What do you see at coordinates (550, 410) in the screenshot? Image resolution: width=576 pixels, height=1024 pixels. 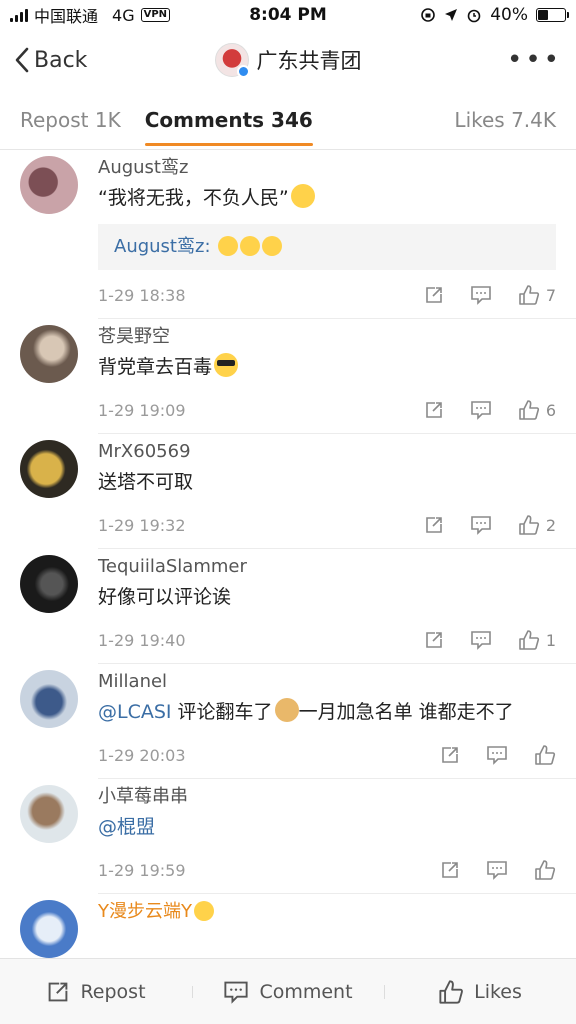 I see `like-count: 6` at bounding box center [550, 410].